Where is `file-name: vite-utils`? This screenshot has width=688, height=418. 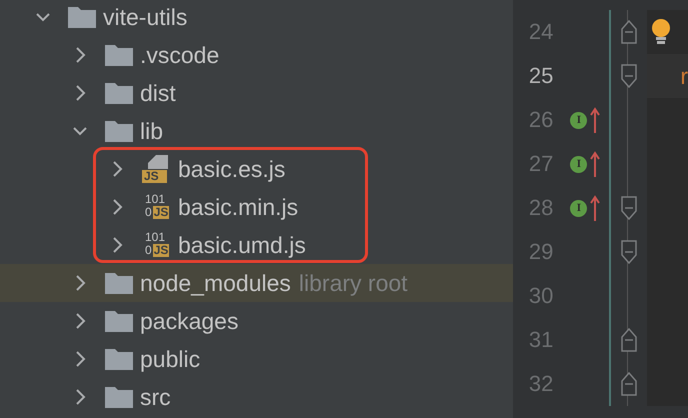 file-name: vite-utils is located at coordinates (145, 17).